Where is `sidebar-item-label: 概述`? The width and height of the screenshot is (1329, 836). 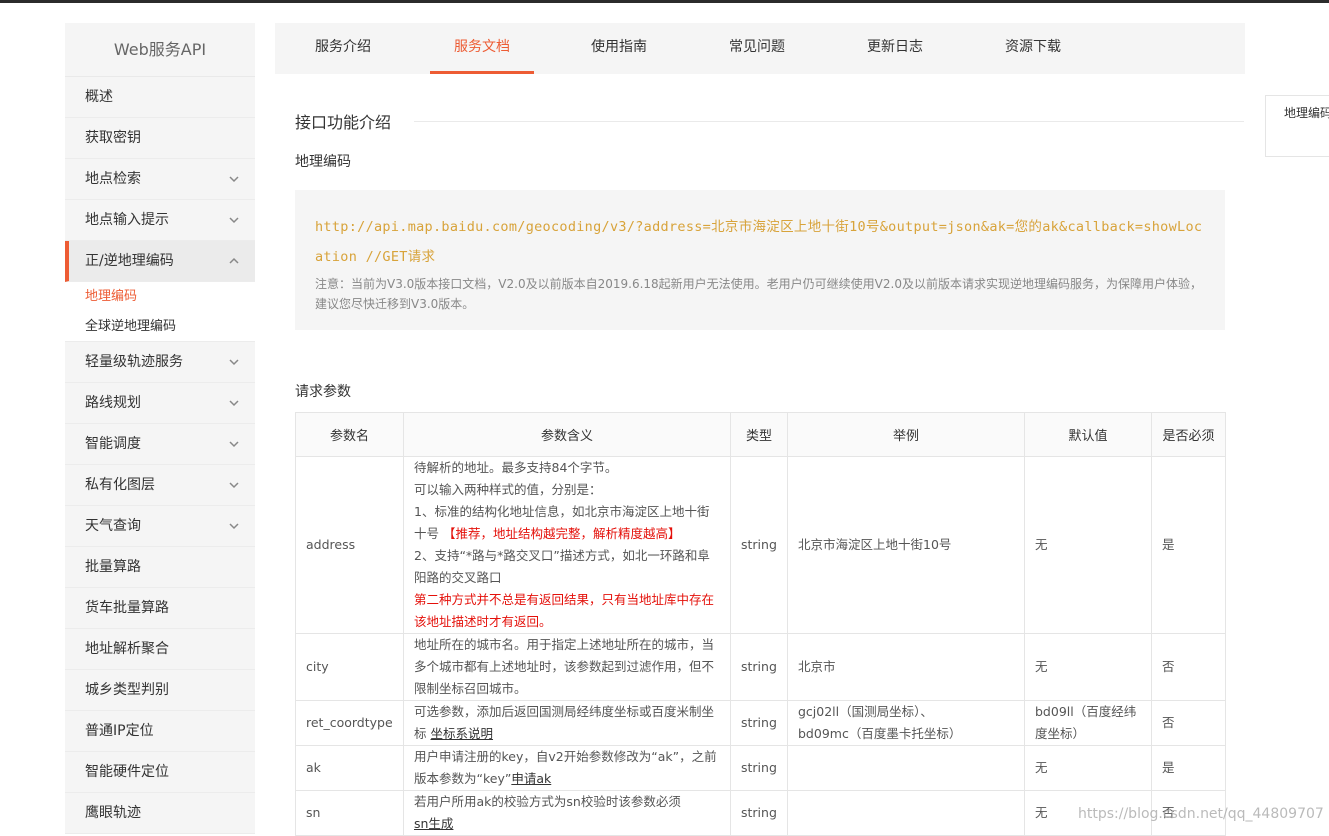 sidebar-item-label: 概述 is located at coordinates (99, 97).